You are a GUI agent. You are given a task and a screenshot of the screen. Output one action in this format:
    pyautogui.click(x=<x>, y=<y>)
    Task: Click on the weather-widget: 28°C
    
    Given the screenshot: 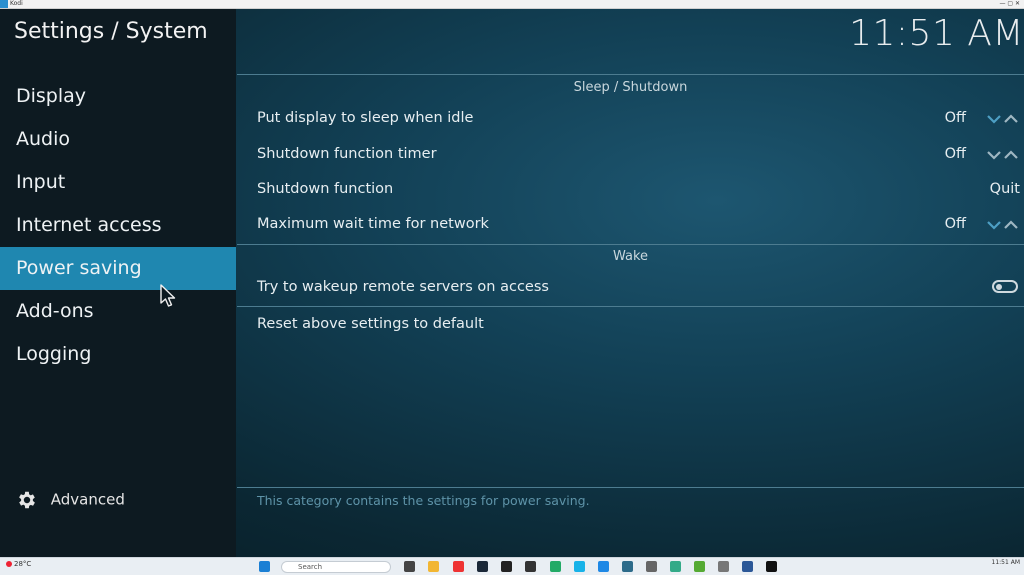 What is the action you would take?
    pyautogui.click(x=18, y=564)
    